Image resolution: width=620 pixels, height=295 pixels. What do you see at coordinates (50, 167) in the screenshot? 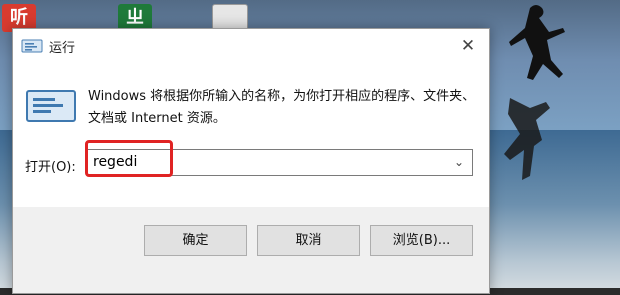
I see `open-label: 打开(O):` at bounding box center [50, 167].